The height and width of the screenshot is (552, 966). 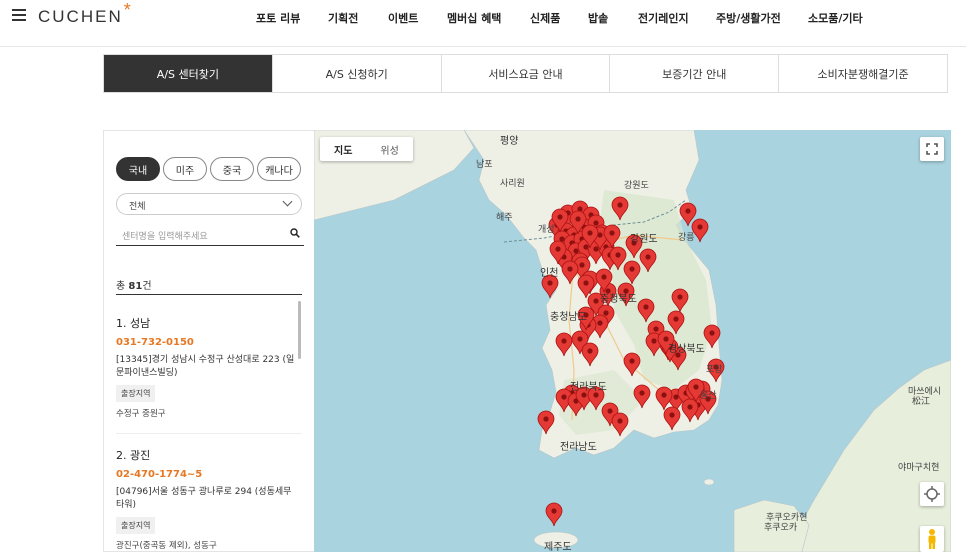 What do you see at coordinates (85, 13) in the screenshot?
I see `brand-logo: CUCHEN*` at bounding box center [85, 13].